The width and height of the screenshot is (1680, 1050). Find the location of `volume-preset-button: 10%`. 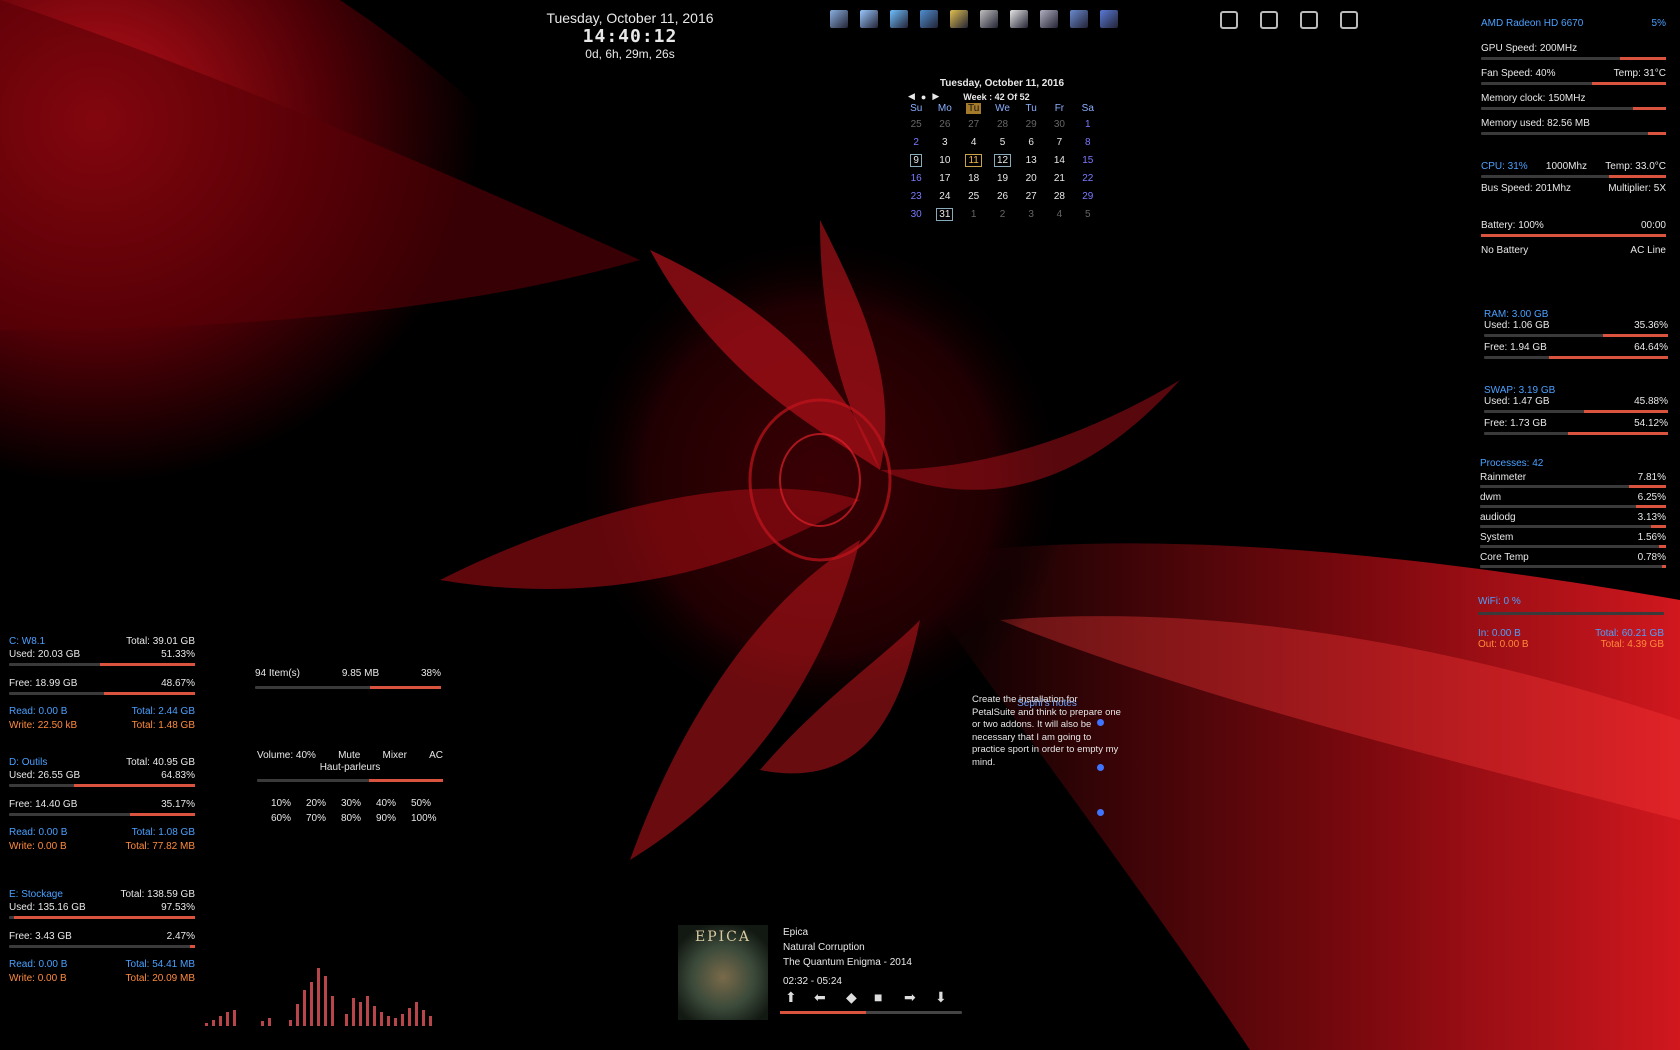

volume-preset-button: 10% is located at coordinates (281, 804).